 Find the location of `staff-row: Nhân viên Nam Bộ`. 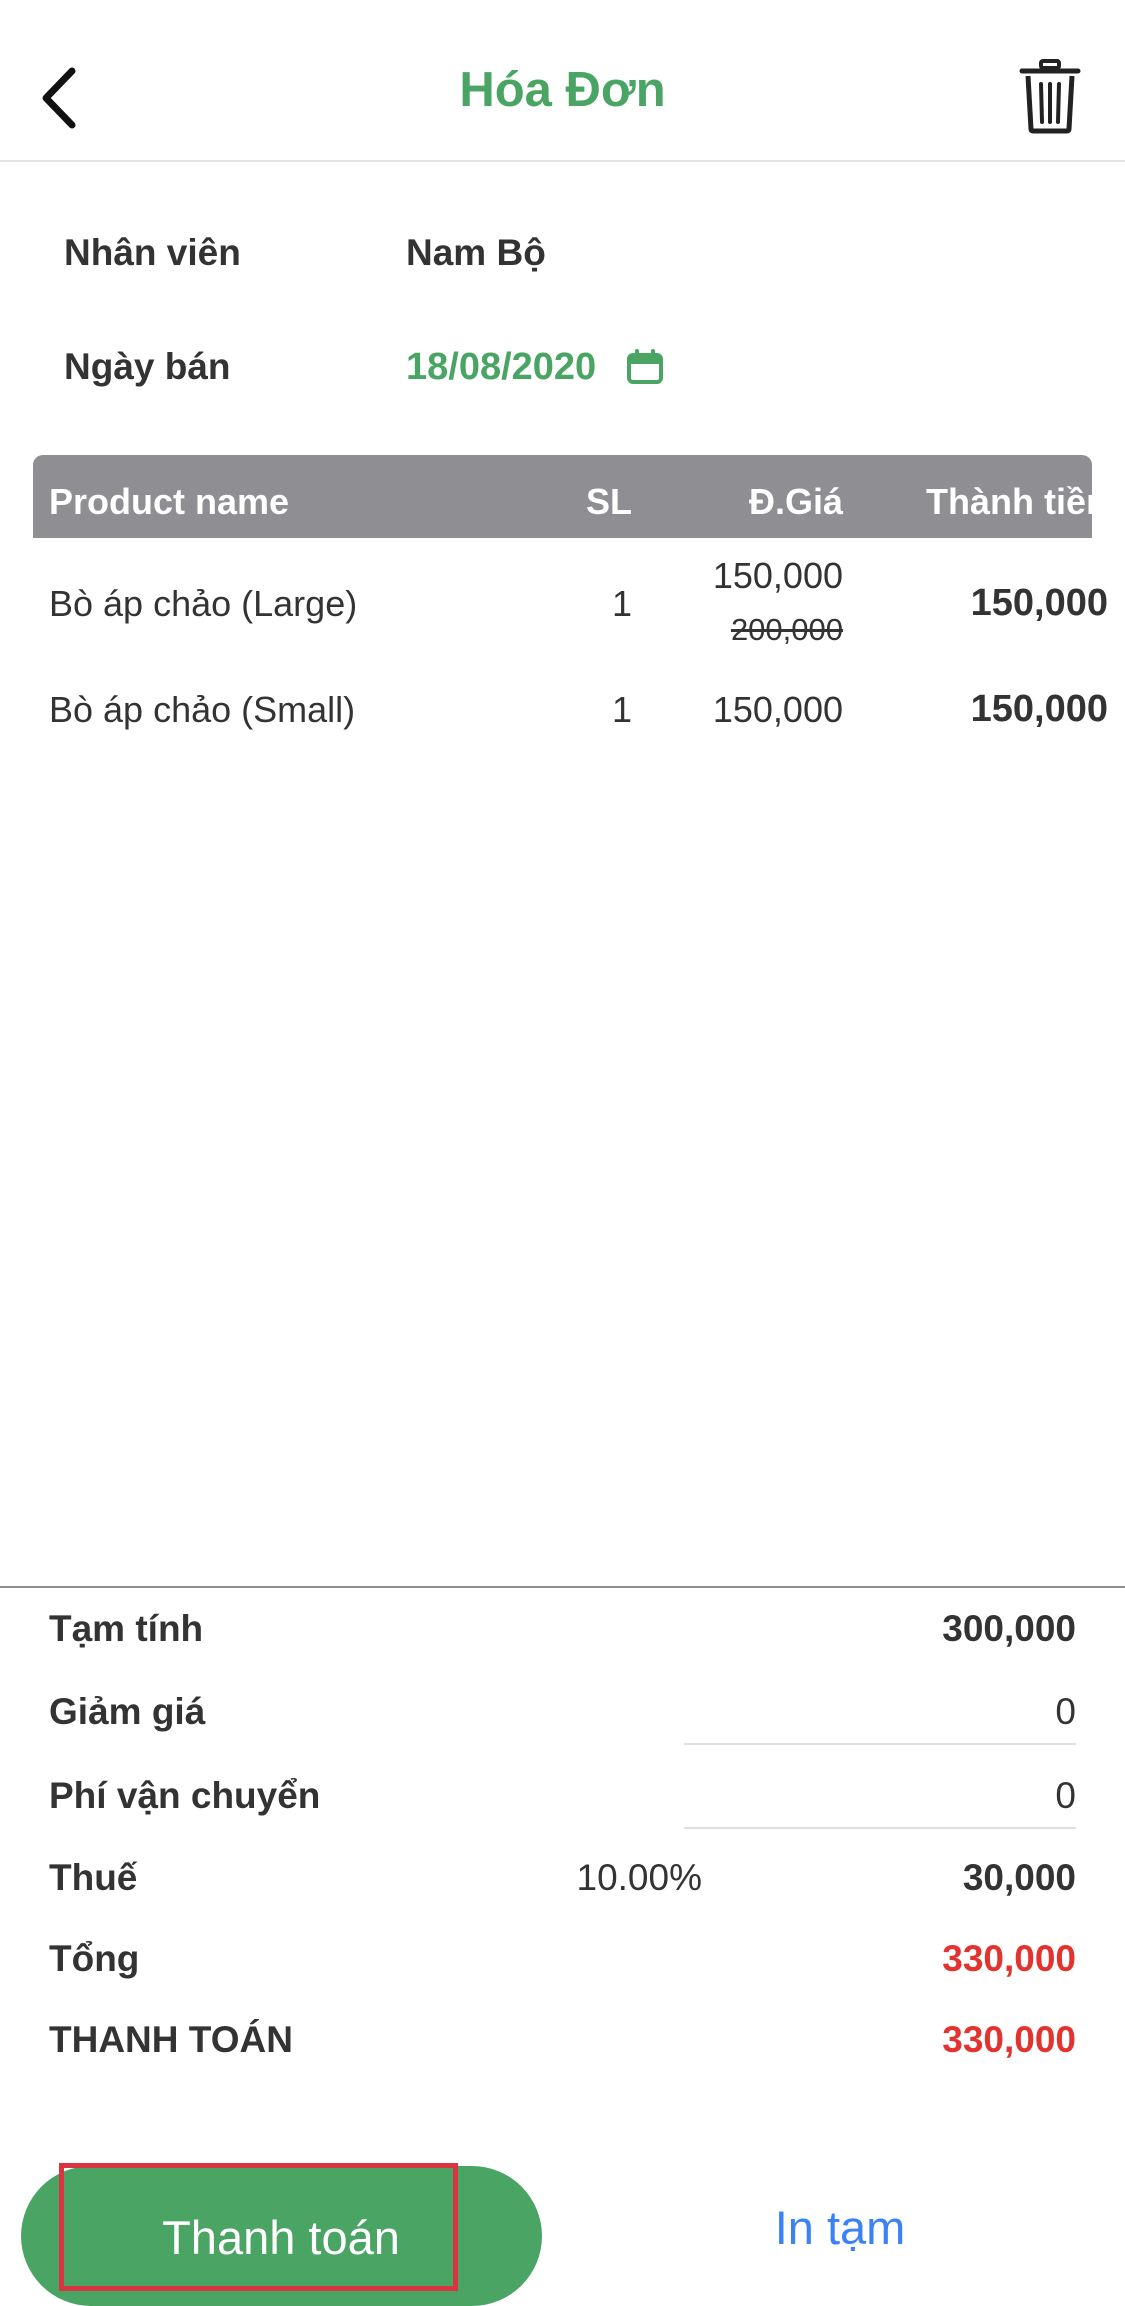

staff-row: Nhân viên Nam Bộ is located at coordinates (305, 253).